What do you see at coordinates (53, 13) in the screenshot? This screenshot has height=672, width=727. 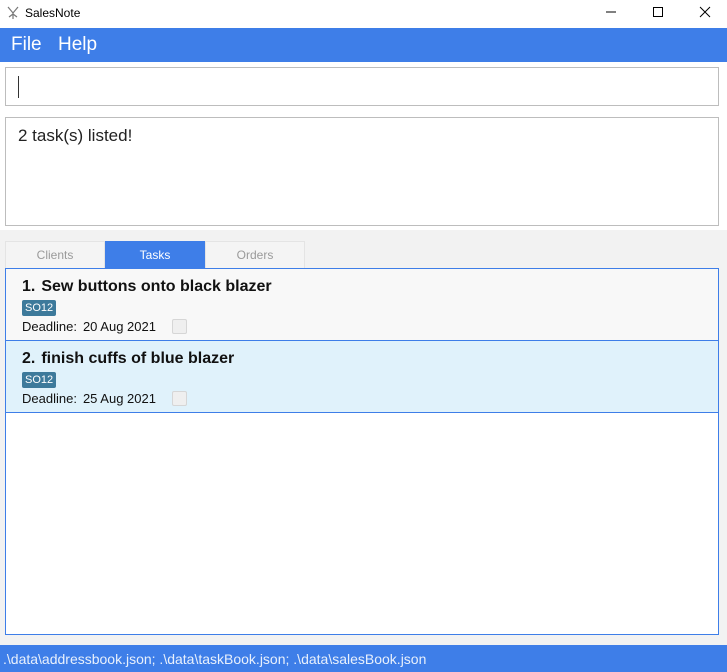 I see `window-title: SalesNote` at bounding box center [53, 13].